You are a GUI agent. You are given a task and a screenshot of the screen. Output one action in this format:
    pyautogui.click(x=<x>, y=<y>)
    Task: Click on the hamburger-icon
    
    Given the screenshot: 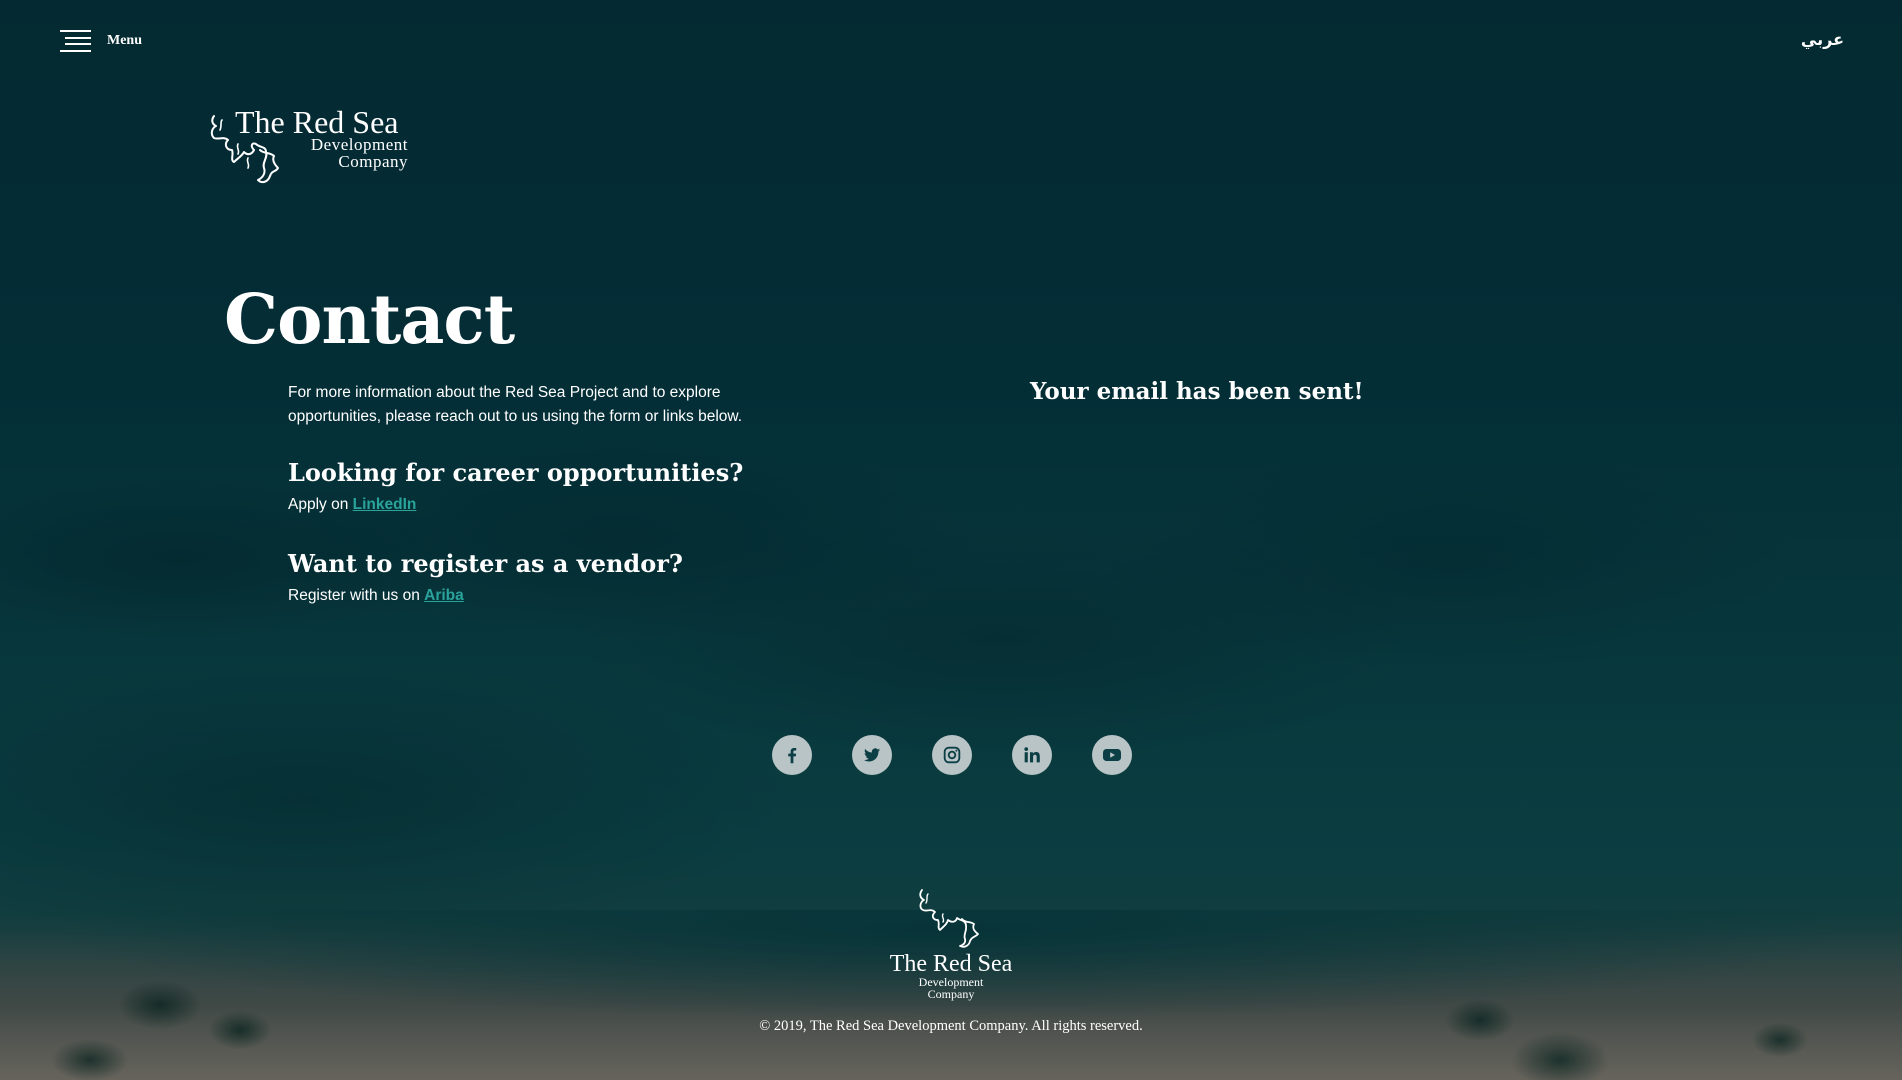 What is the action you would take?
    pyautogui.click(x=75, y=41)
    